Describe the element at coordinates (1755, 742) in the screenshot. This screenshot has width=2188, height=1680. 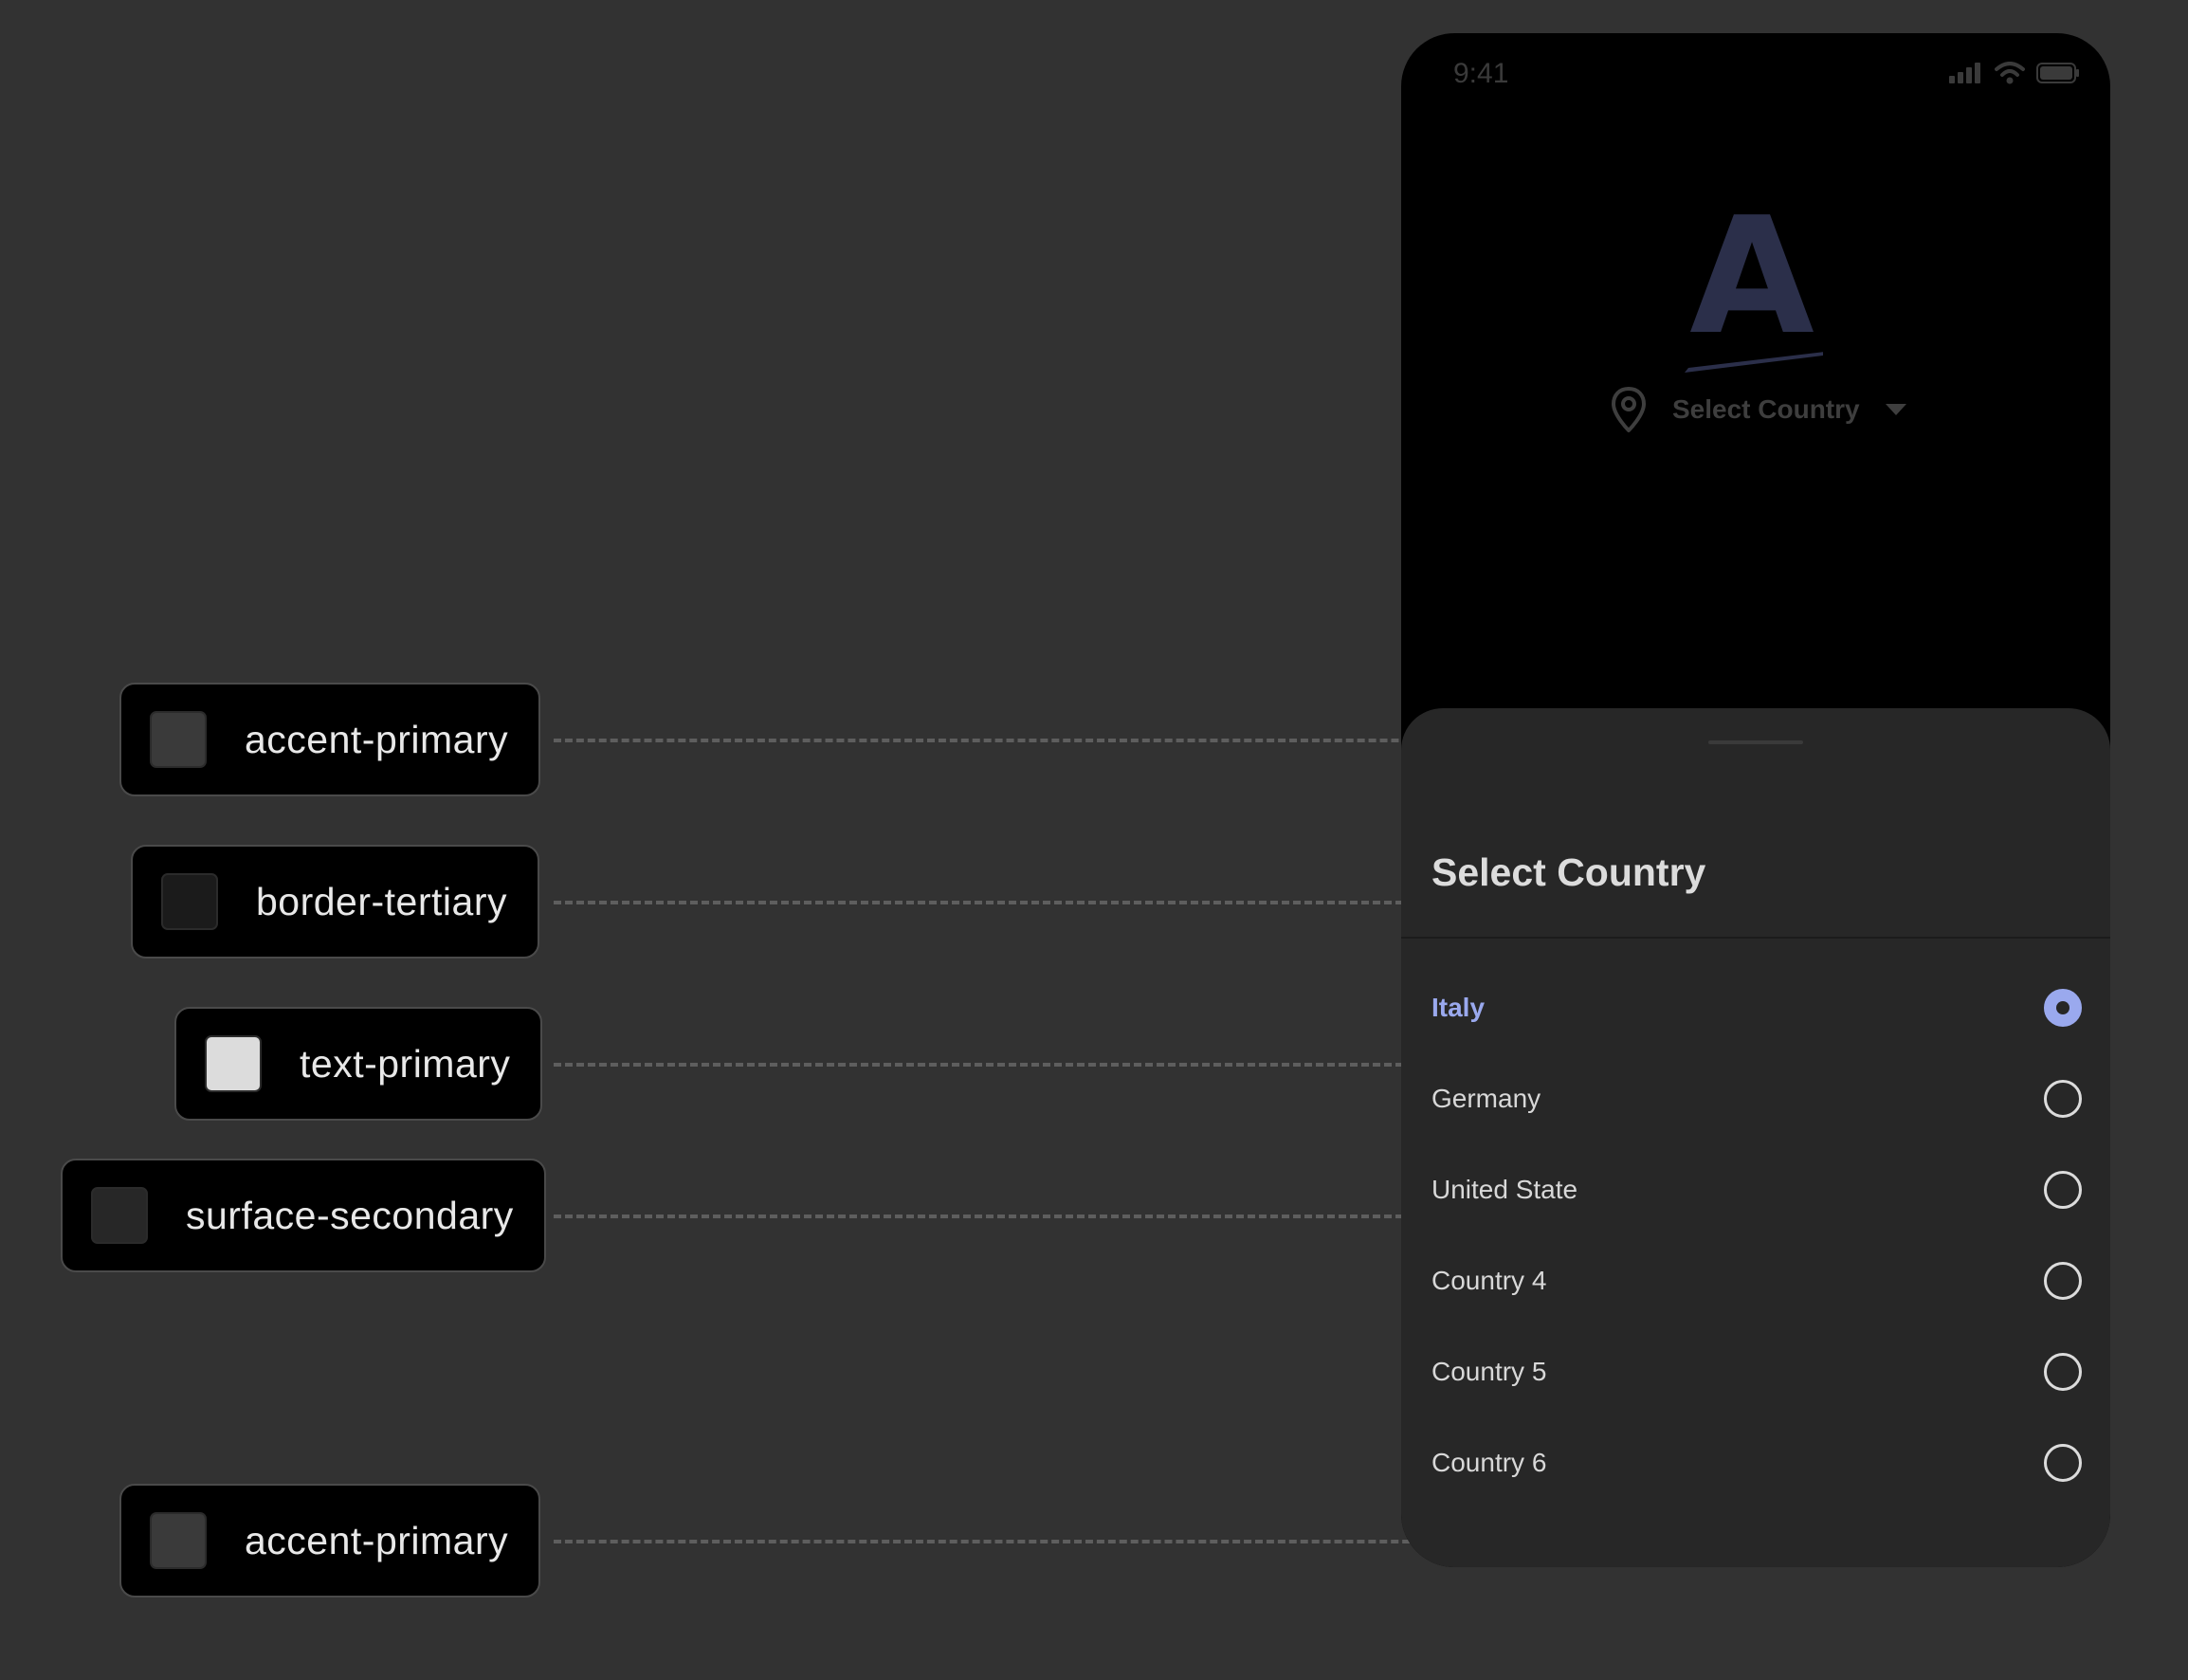
I see `sheet-grabber` at that location.